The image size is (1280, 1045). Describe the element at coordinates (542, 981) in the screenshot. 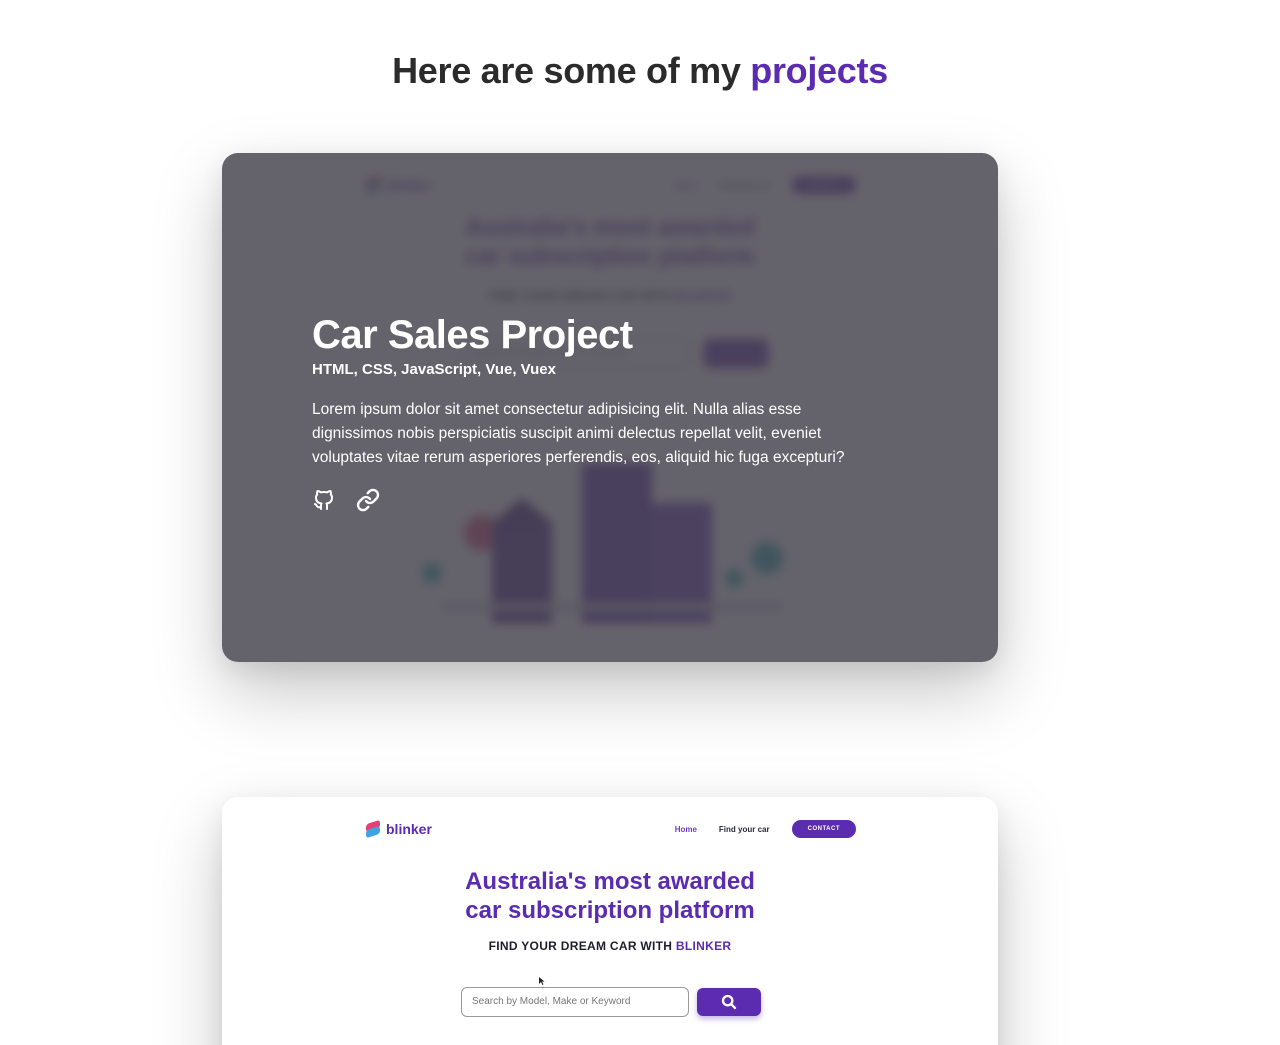

I see `cursor-icon` at that location.